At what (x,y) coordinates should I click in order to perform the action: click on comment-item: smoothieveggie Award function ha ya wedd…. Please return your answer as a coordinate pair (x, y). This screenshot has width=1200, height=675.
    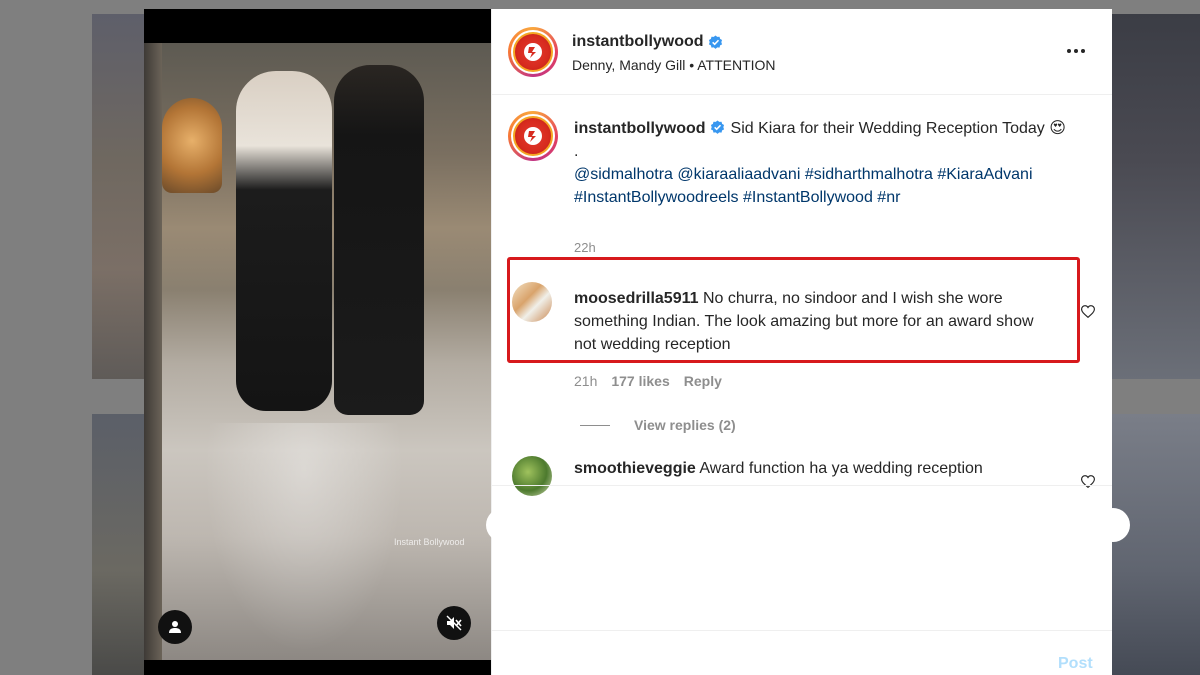
    Looking at the image, I should click on (814, 468).